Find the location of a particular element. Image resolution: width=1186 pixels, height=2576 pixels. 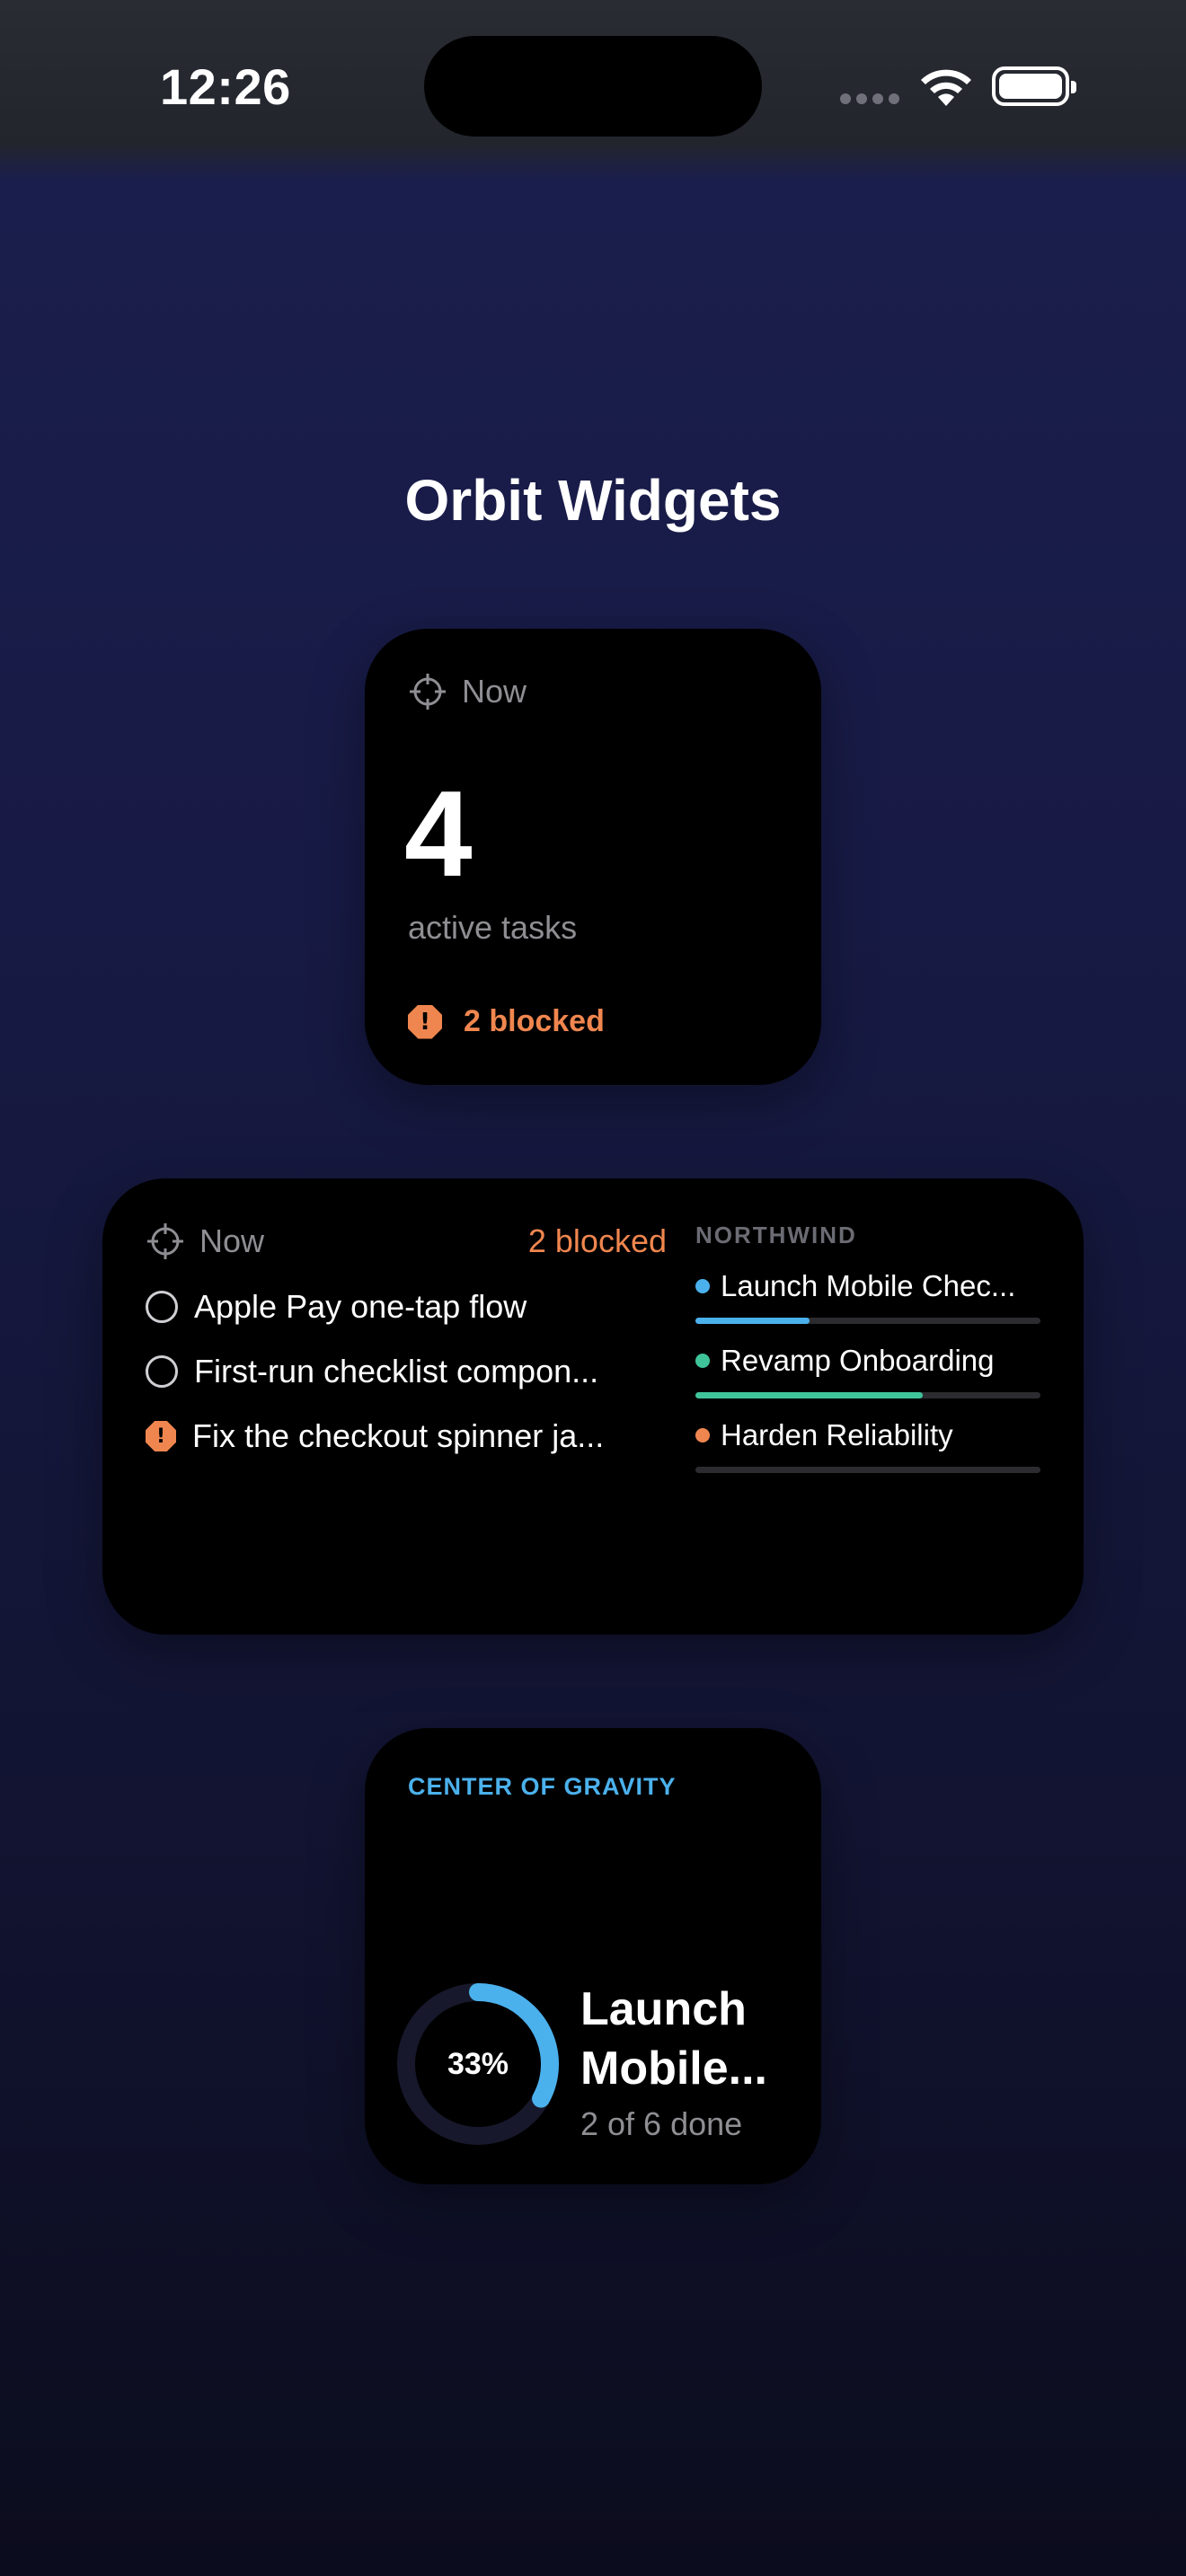

project-name: Harden Reliability is located at coordinates (837, 1434).